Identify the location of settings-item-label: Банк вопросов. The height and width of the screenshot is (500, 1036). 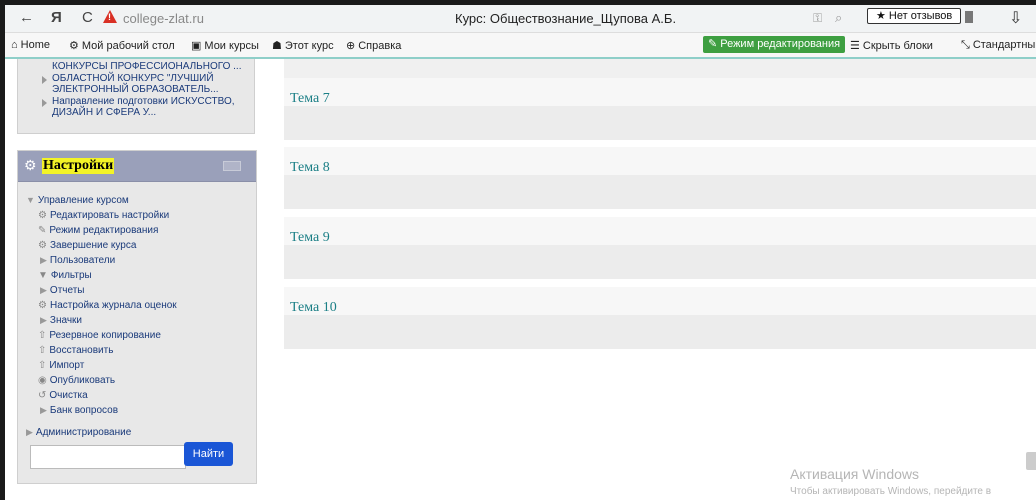
(84, 410).